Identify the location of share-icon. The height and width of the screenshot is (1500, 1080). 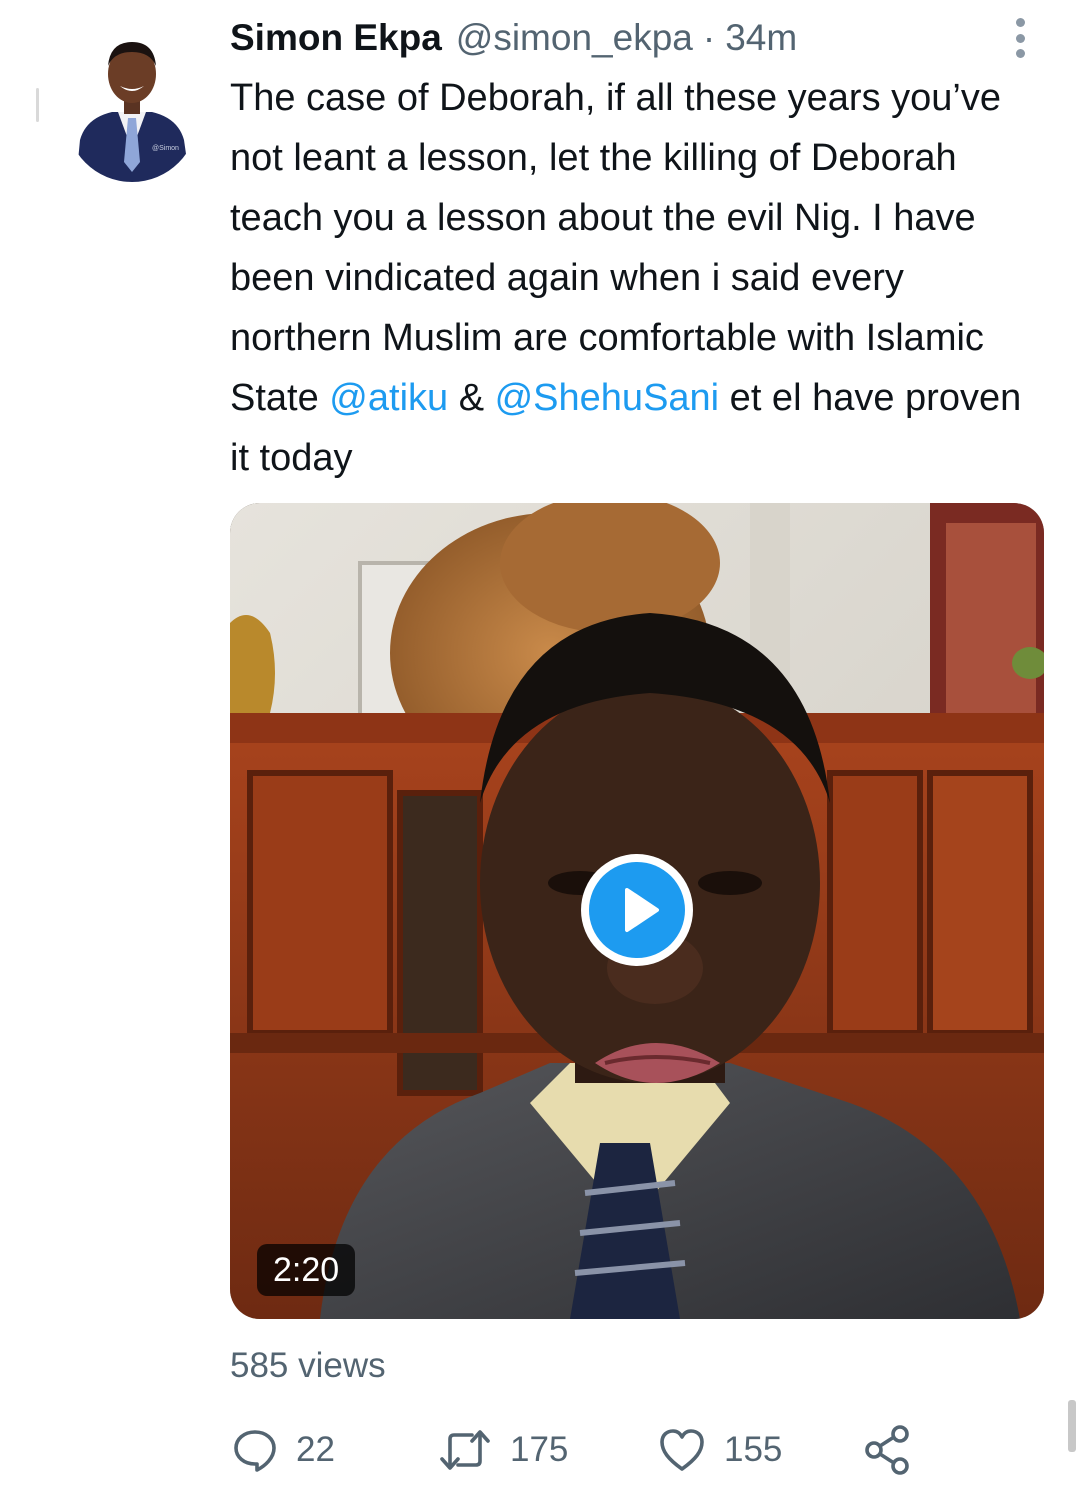
(888, 1450).